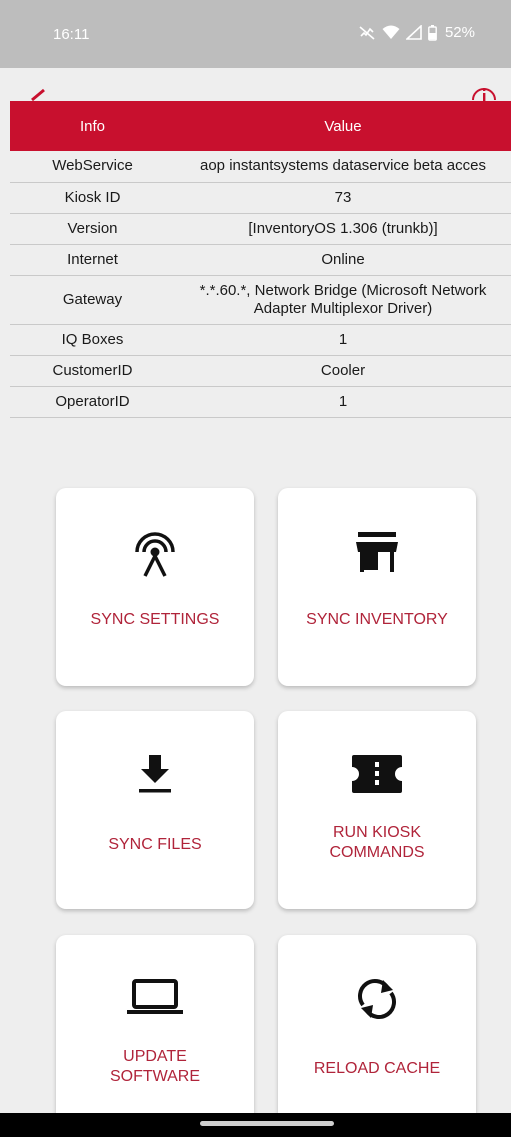 The width and height of the screenshot is (511, 1137). Describe the element at coordinates (155, 810) in the screenshot. I see `sync-files-button: SYNC FILES` at that location.